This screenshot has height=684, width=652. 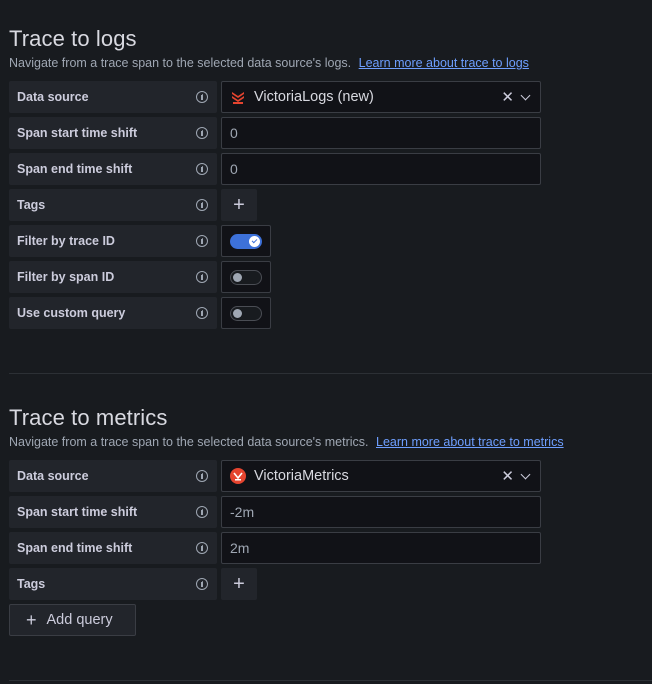 What do you see at coordinates (381, 476) in the screenshot?
I see `metrics-data-source-select: VictoriaMetrics ✕` at bounding box center [381, 476].